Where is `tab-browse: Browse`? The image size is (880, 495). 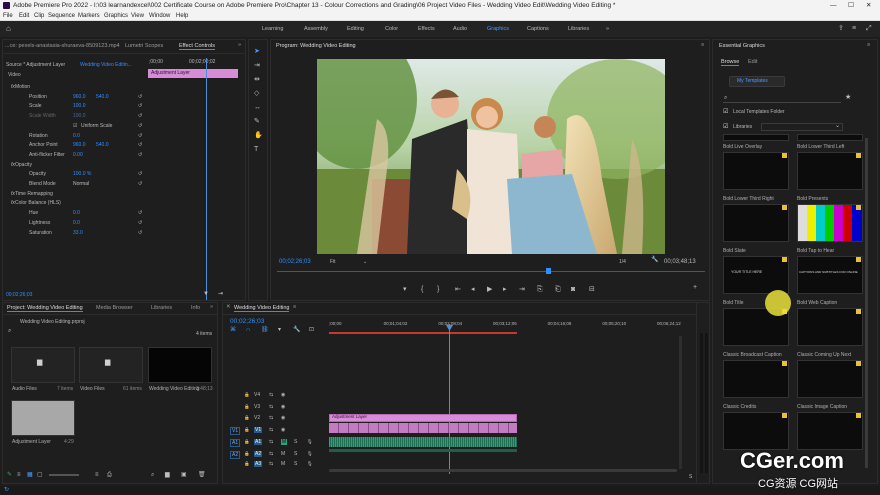
tab-browse: Browse is located at coordinates (730, 62).